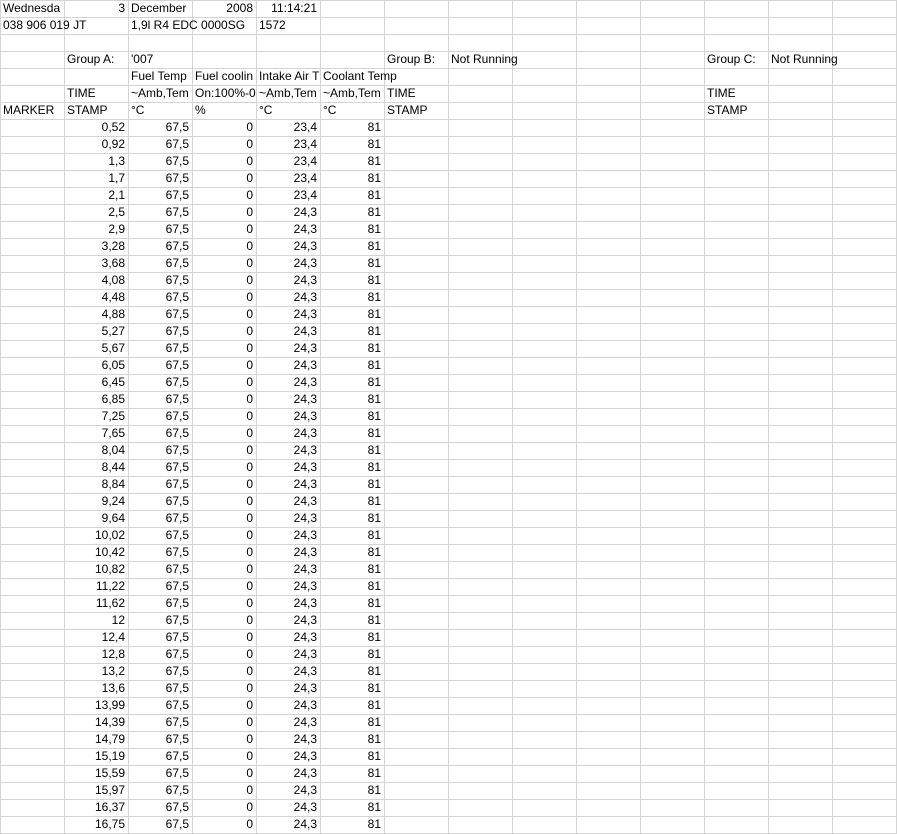 The image size is (897, 834). Describe the element at coordinates (288, 93) in the screenshot. I see `col-intake-air-range-cell: ~Amb,Tem` at that location.